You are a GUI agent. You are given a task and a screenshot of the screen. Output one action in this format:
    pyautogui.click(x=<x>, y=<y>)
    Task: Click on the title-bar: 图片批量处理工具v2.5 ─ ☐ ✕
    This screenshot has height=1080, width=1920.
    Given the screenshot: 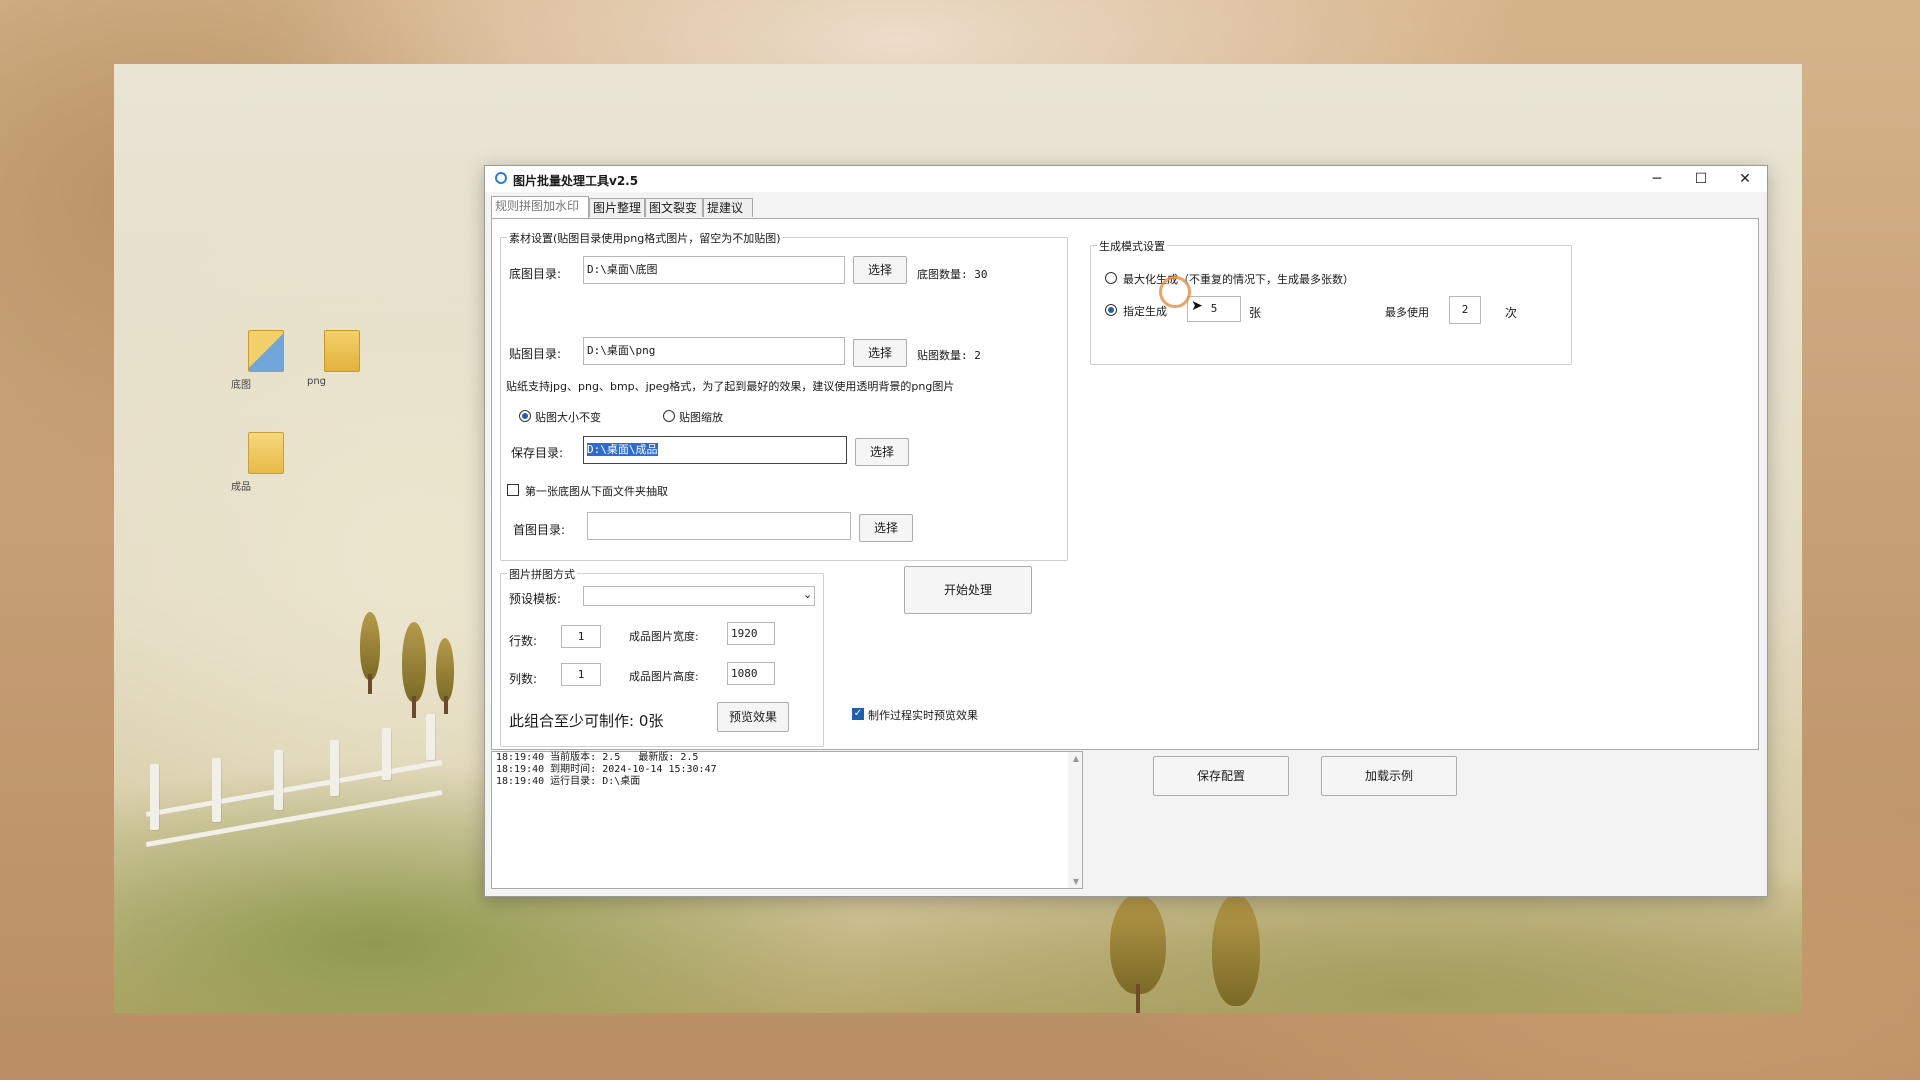 What is the action you would take?
    pyautogui.click(x=1126, y=179)
    